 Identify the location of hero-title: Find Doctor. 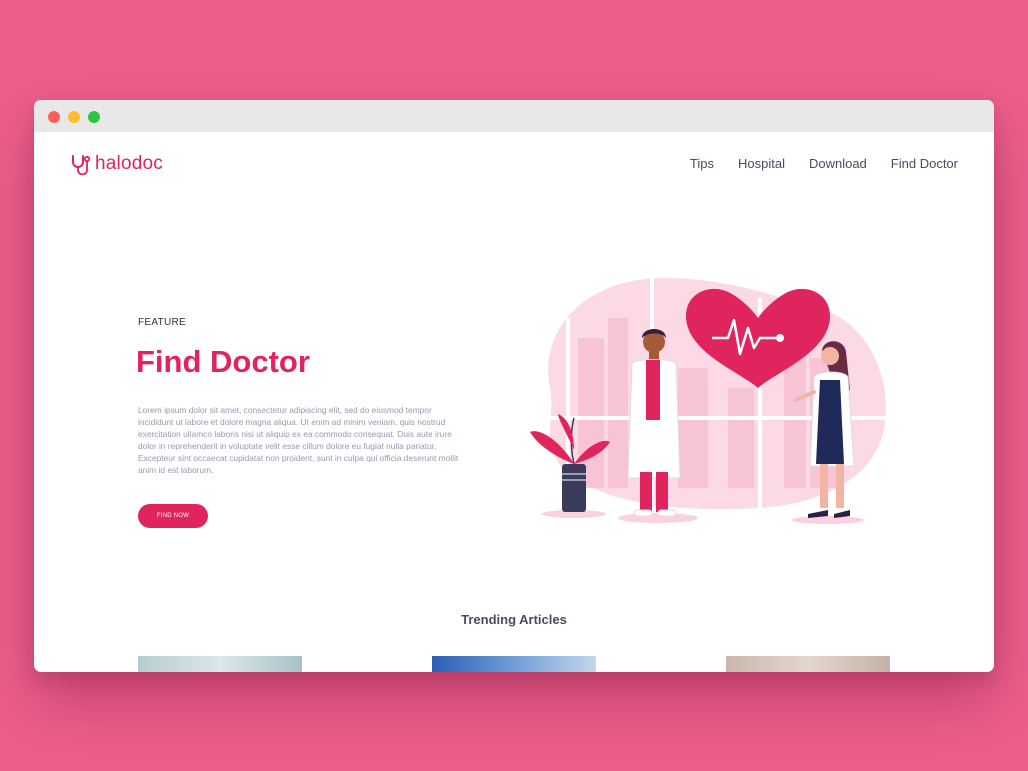
(223, 361).